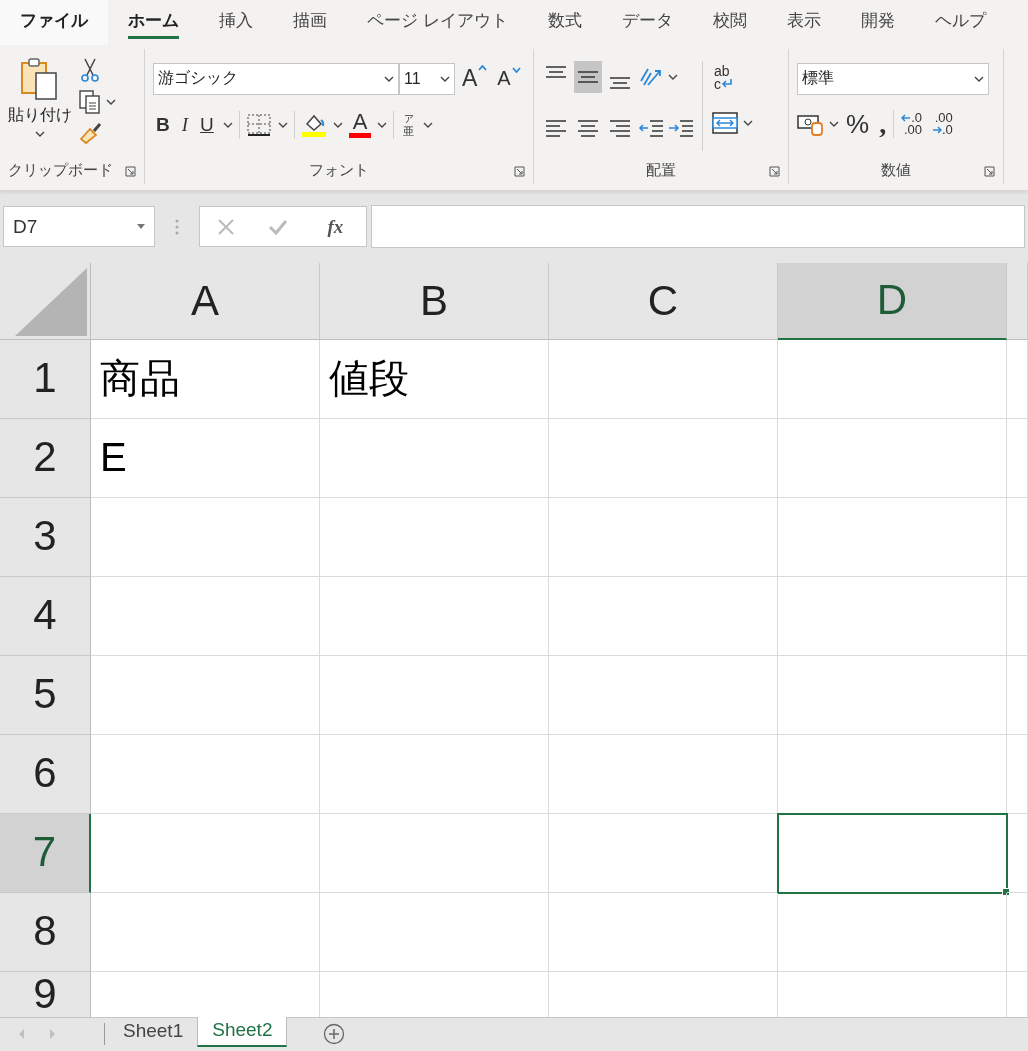  Describe the element at coordinates (45, 695) in the screenshot. I see `row-header: 5` at that location.